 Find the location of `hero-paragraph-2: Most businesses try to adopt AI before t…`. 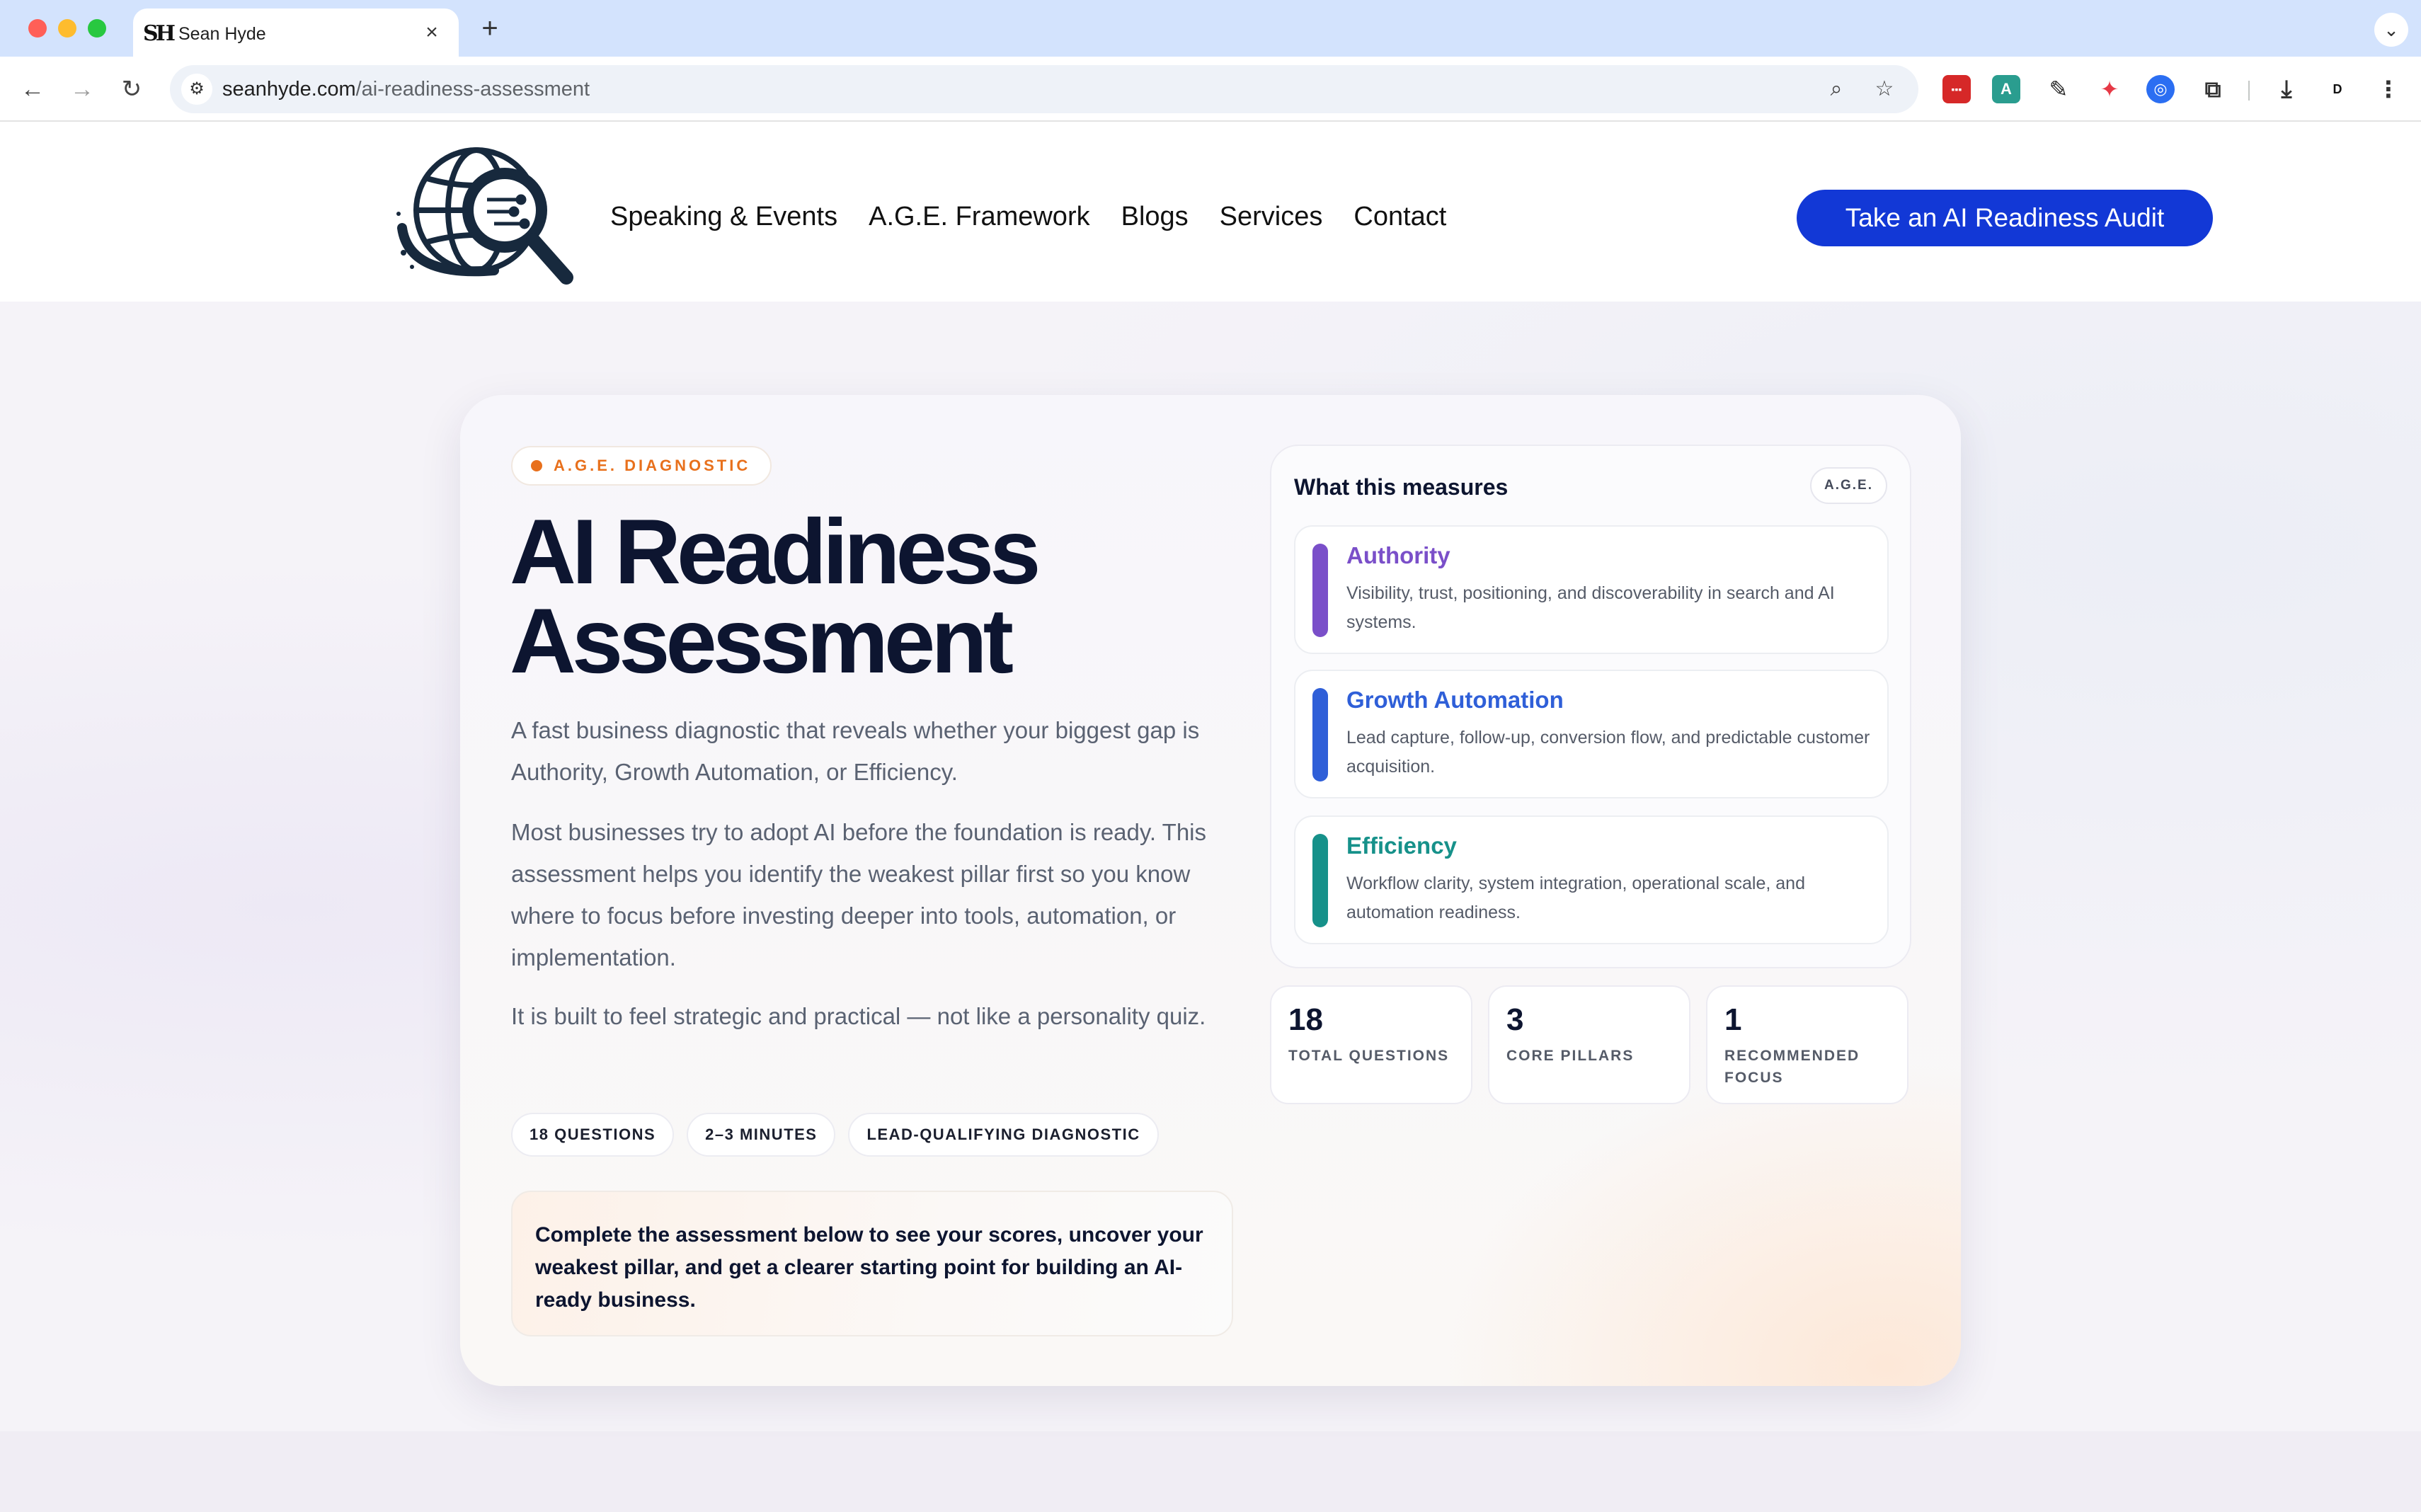

hero-paragraph-2: Most businesses try to adopt AI before t… is located at coordinates (859, 895).